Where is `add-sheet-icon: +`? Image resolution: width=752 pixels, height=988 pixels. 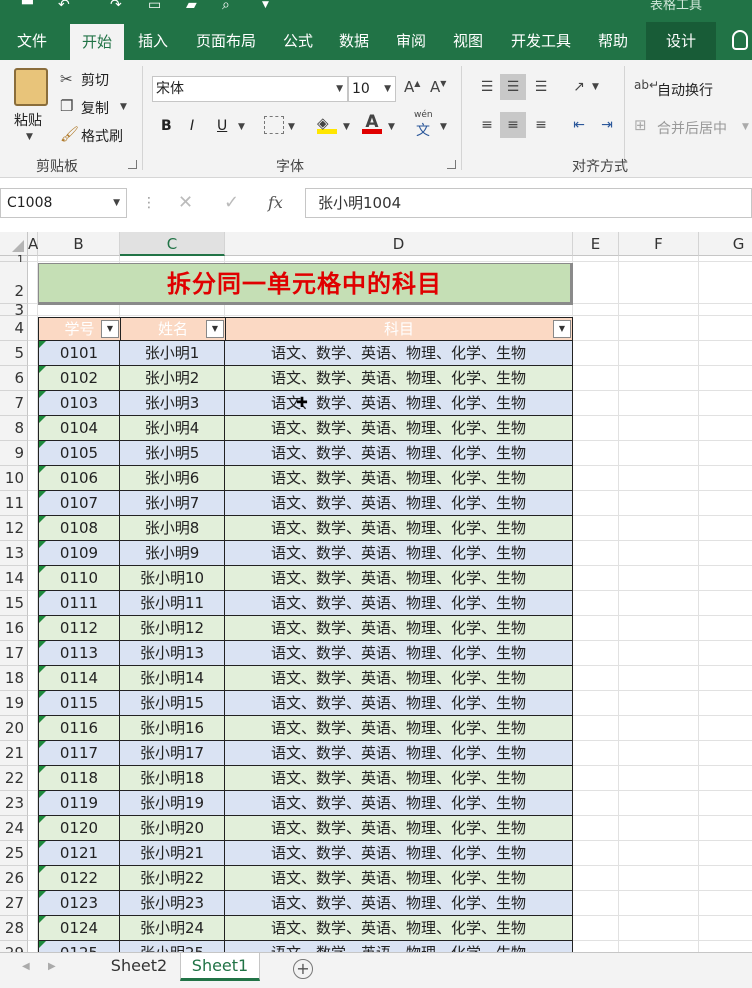 add-sheet-icon: + is located at coordinates (303, 969).